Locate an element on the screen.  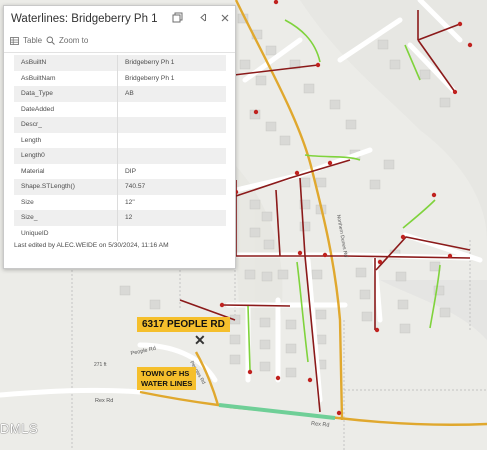
attribute-key: Size is located at coordinates (66, 202).